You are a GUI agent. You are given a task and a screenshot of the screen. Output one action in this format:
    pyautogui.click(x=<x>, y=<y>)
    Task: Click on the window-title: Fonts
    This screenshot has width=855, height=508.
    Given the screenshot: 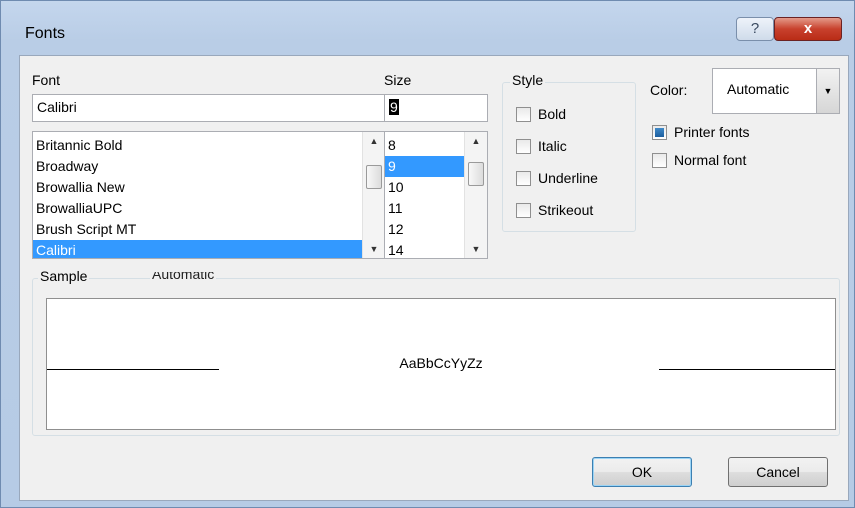 What is the action you would take?
    pyautogui.click(x=45, y=33)
    